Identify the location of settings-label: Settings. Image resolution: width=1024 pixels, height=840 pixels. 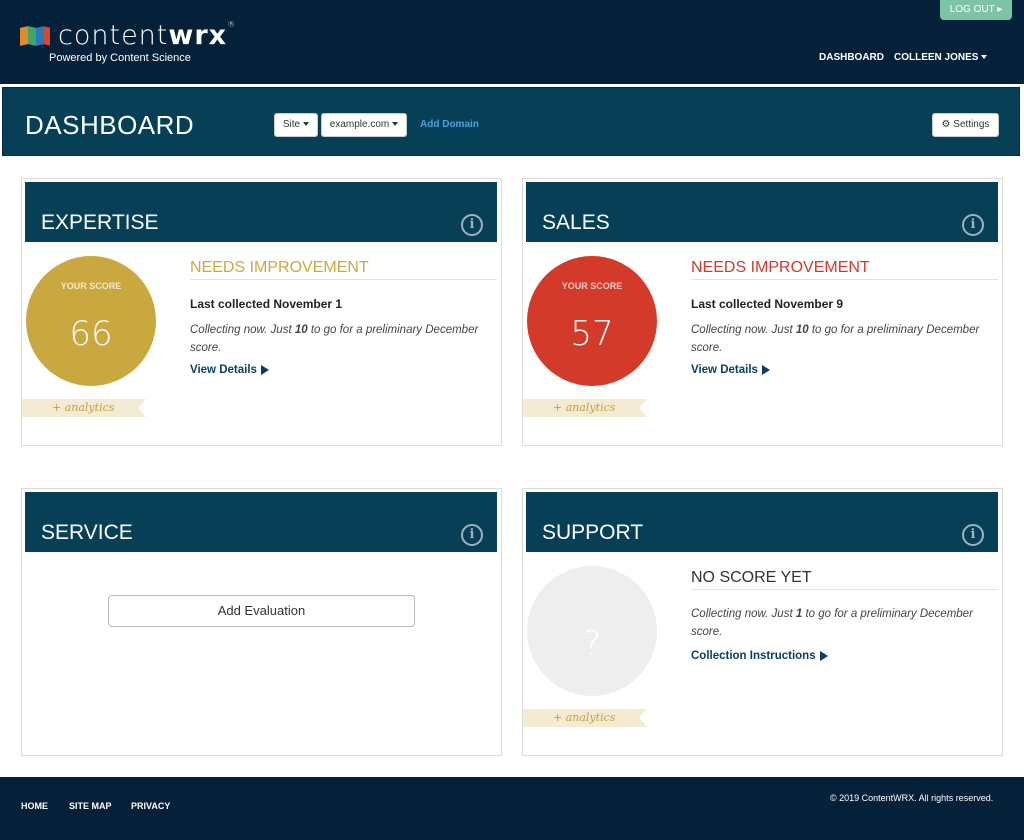
(971, 124).